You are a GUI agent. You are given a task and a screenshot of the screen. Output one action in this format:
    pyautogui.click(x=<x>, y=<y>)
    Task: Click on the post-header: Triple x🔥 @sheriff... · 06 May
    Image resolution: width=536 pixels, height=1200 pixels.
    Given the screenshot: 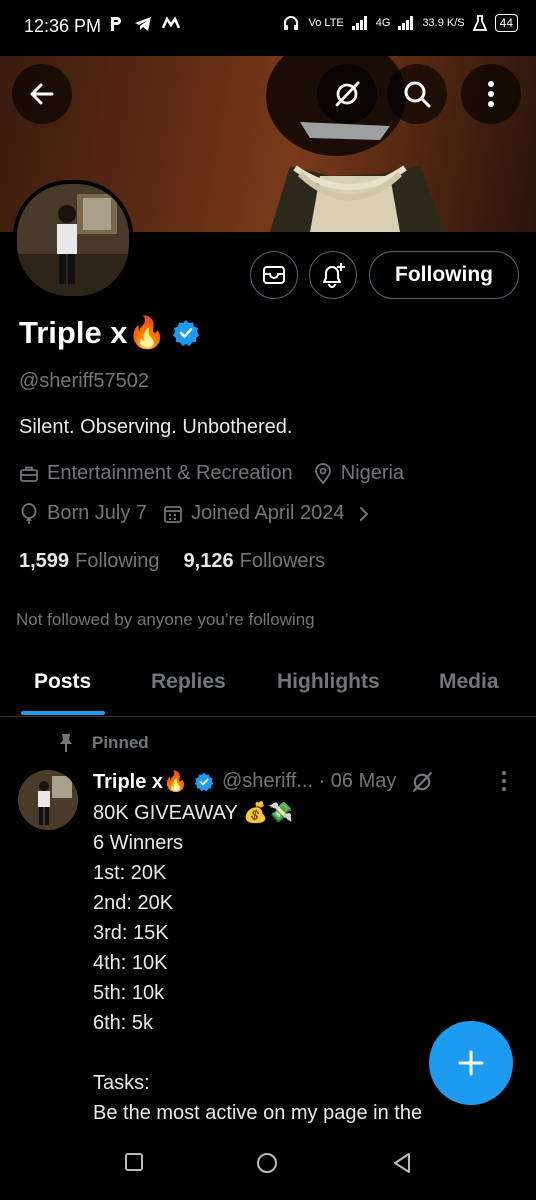 What is the action you would take?
    pyautogui.click(x=263, y=781)
    